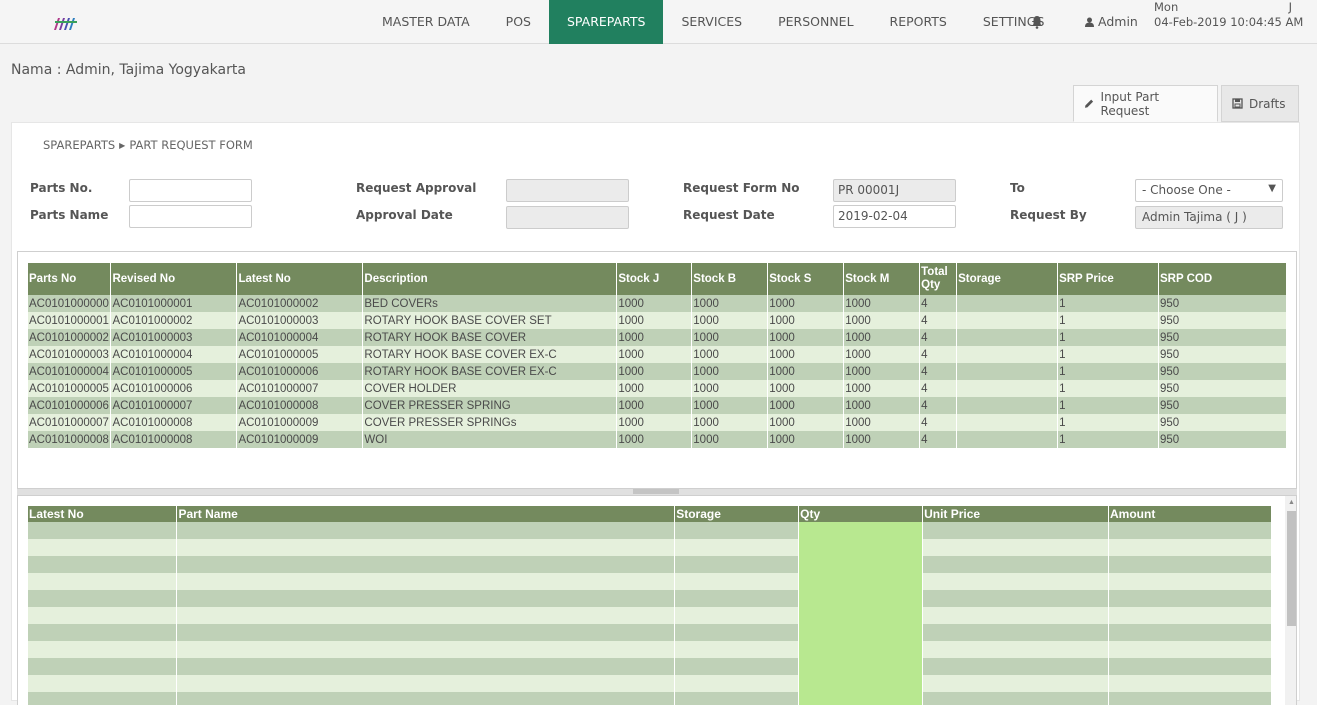  I want to click on col-srp-cod: SRP COD, so click(1223, 279).